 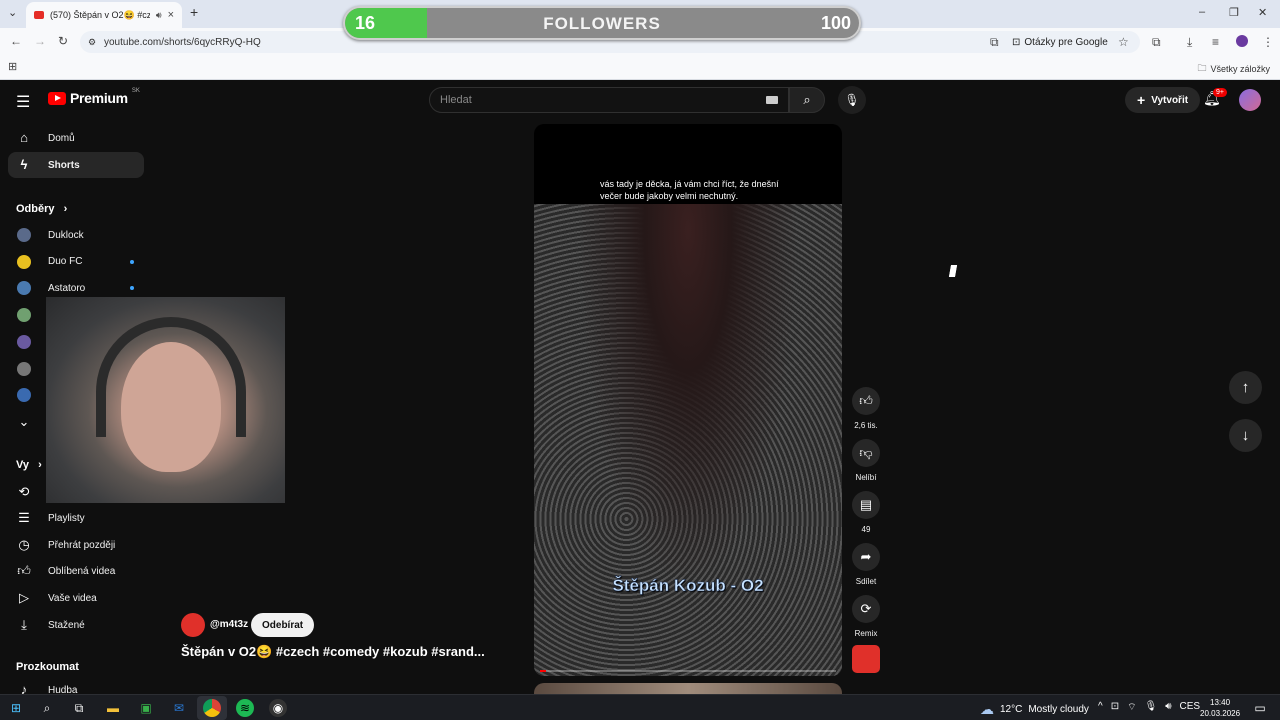 What do you see at coordinates (171, 15) in the screenshot?
I see `close-tab-icon: ×` at bounding box center [171, 15].